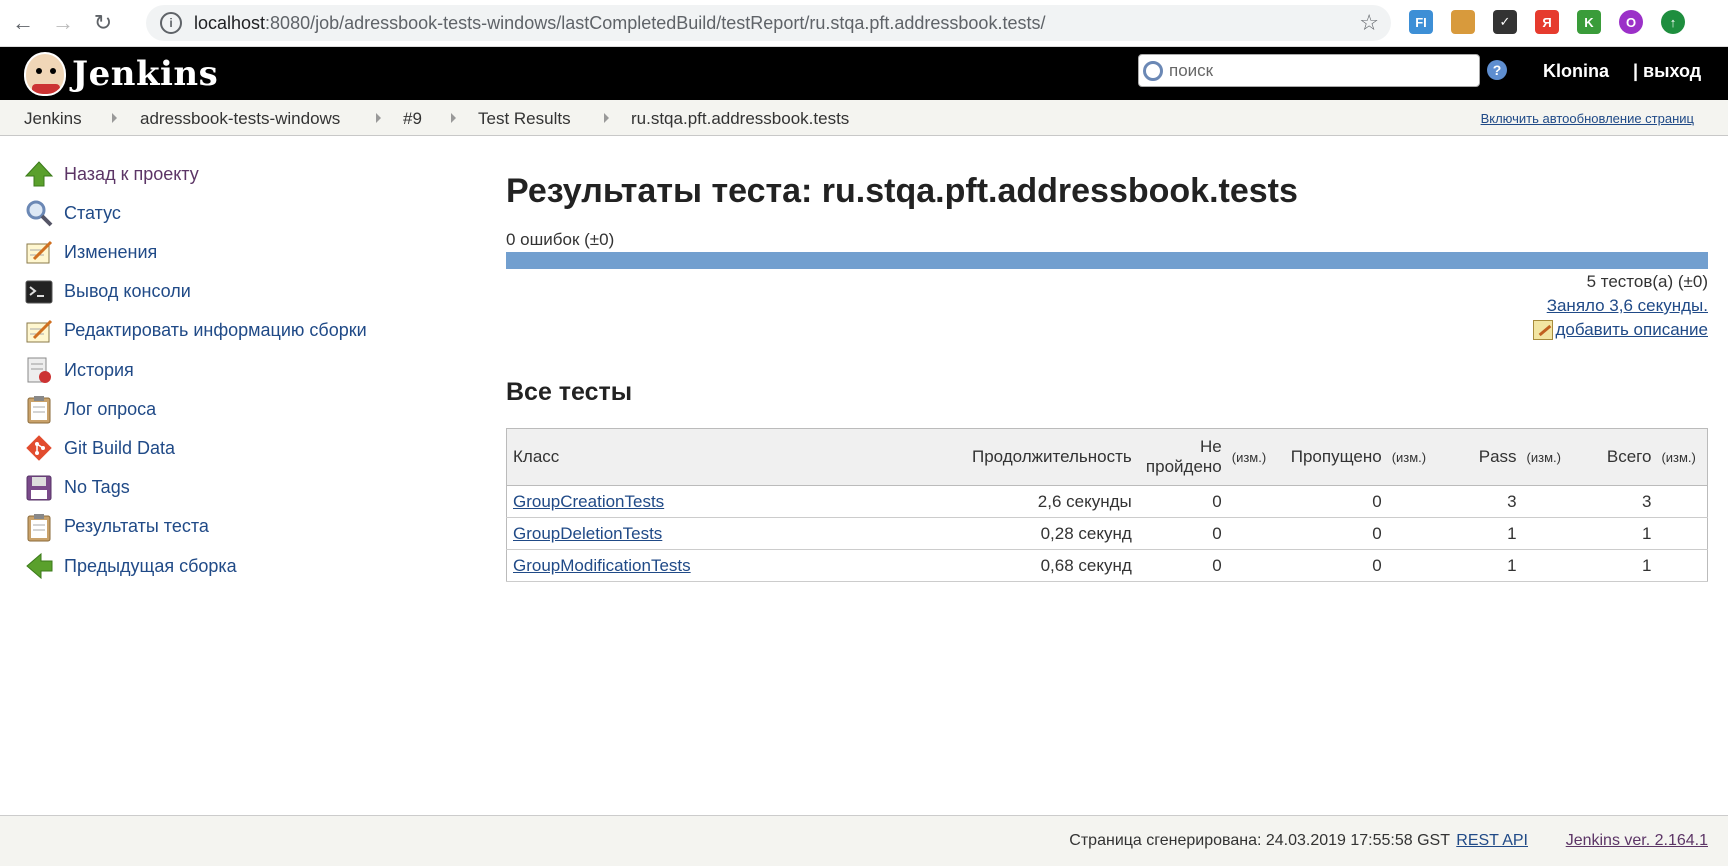  Describe the element at coordinates (1631, 22) in the screenshot. I see `profile-avatar-icon: O` at that location.